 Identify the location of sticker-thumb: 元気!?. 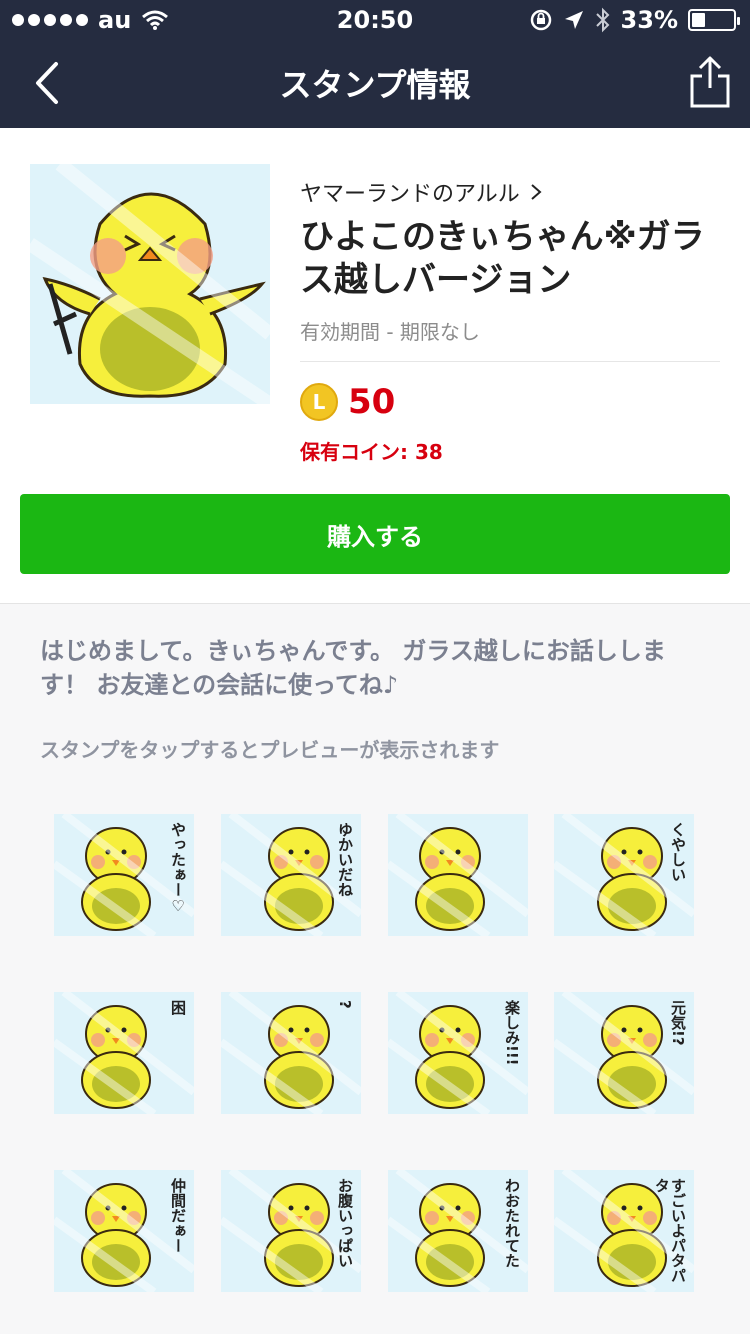
(624, 1053).